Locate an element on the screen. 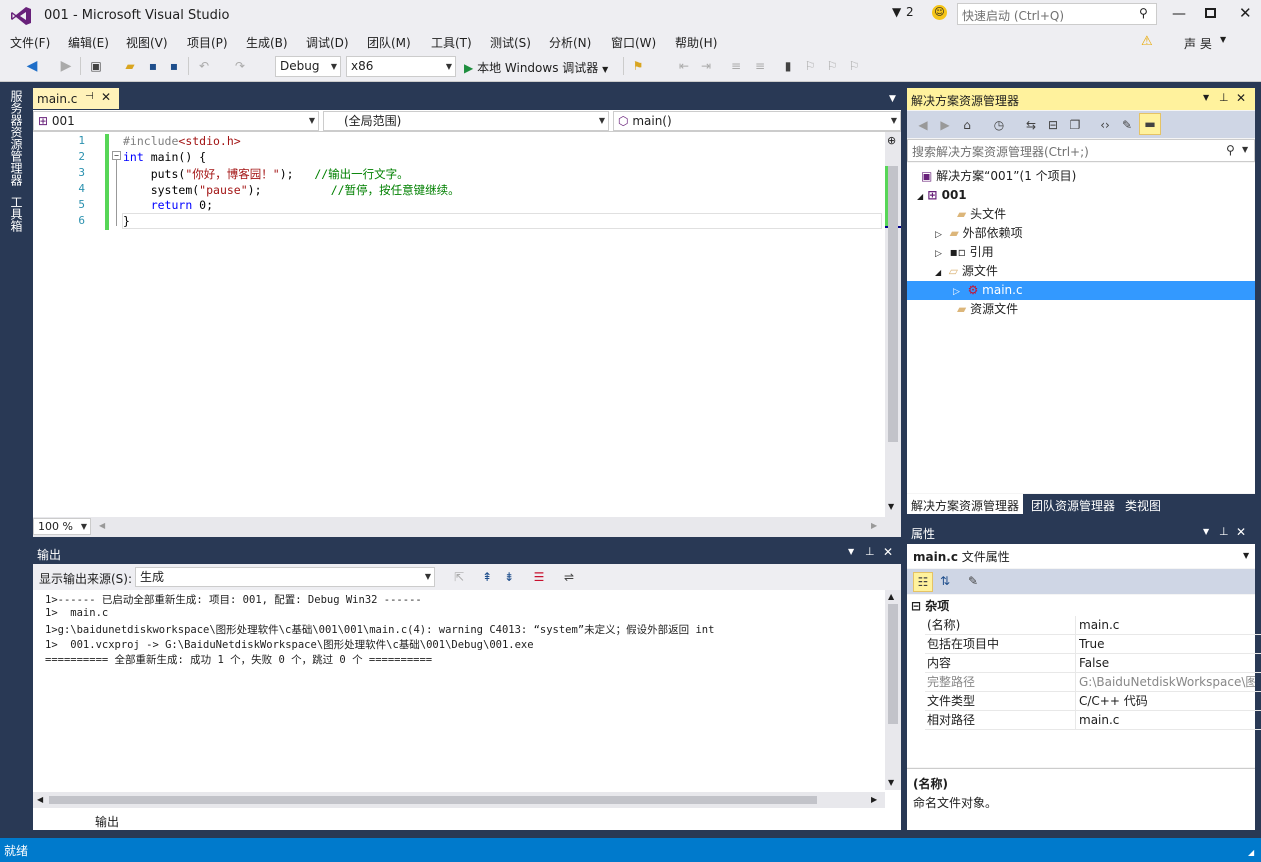 Image resolution: width=1261 pixels, height=862 pixels. close-tab-icon: ✕ is located at coordinates (106, 97).